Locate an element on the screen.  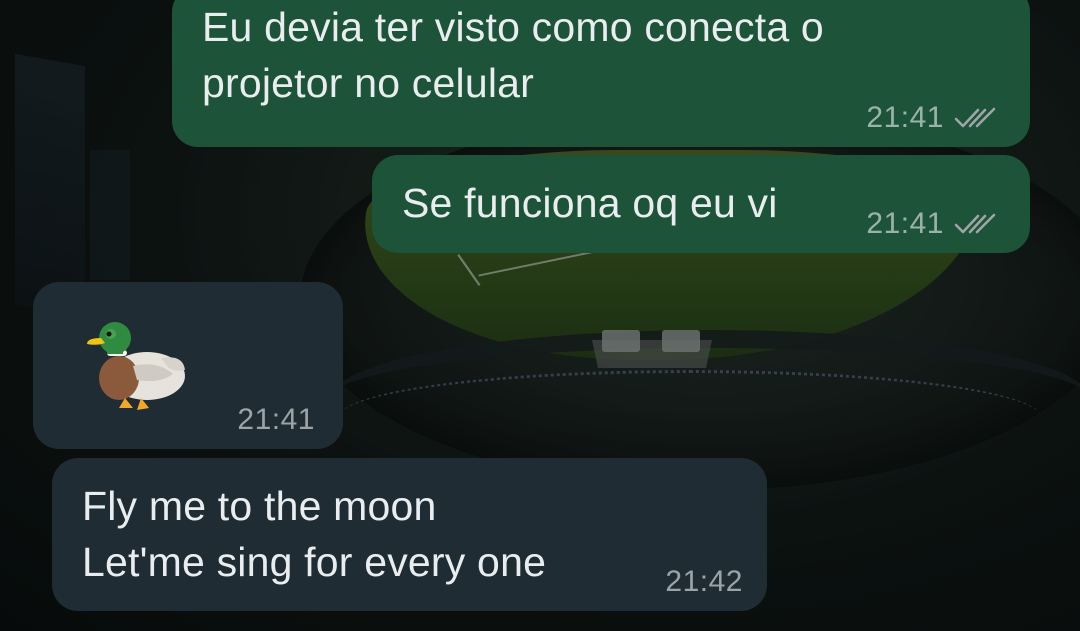
message-time: 21:42 is located at coordinates (704, 581).